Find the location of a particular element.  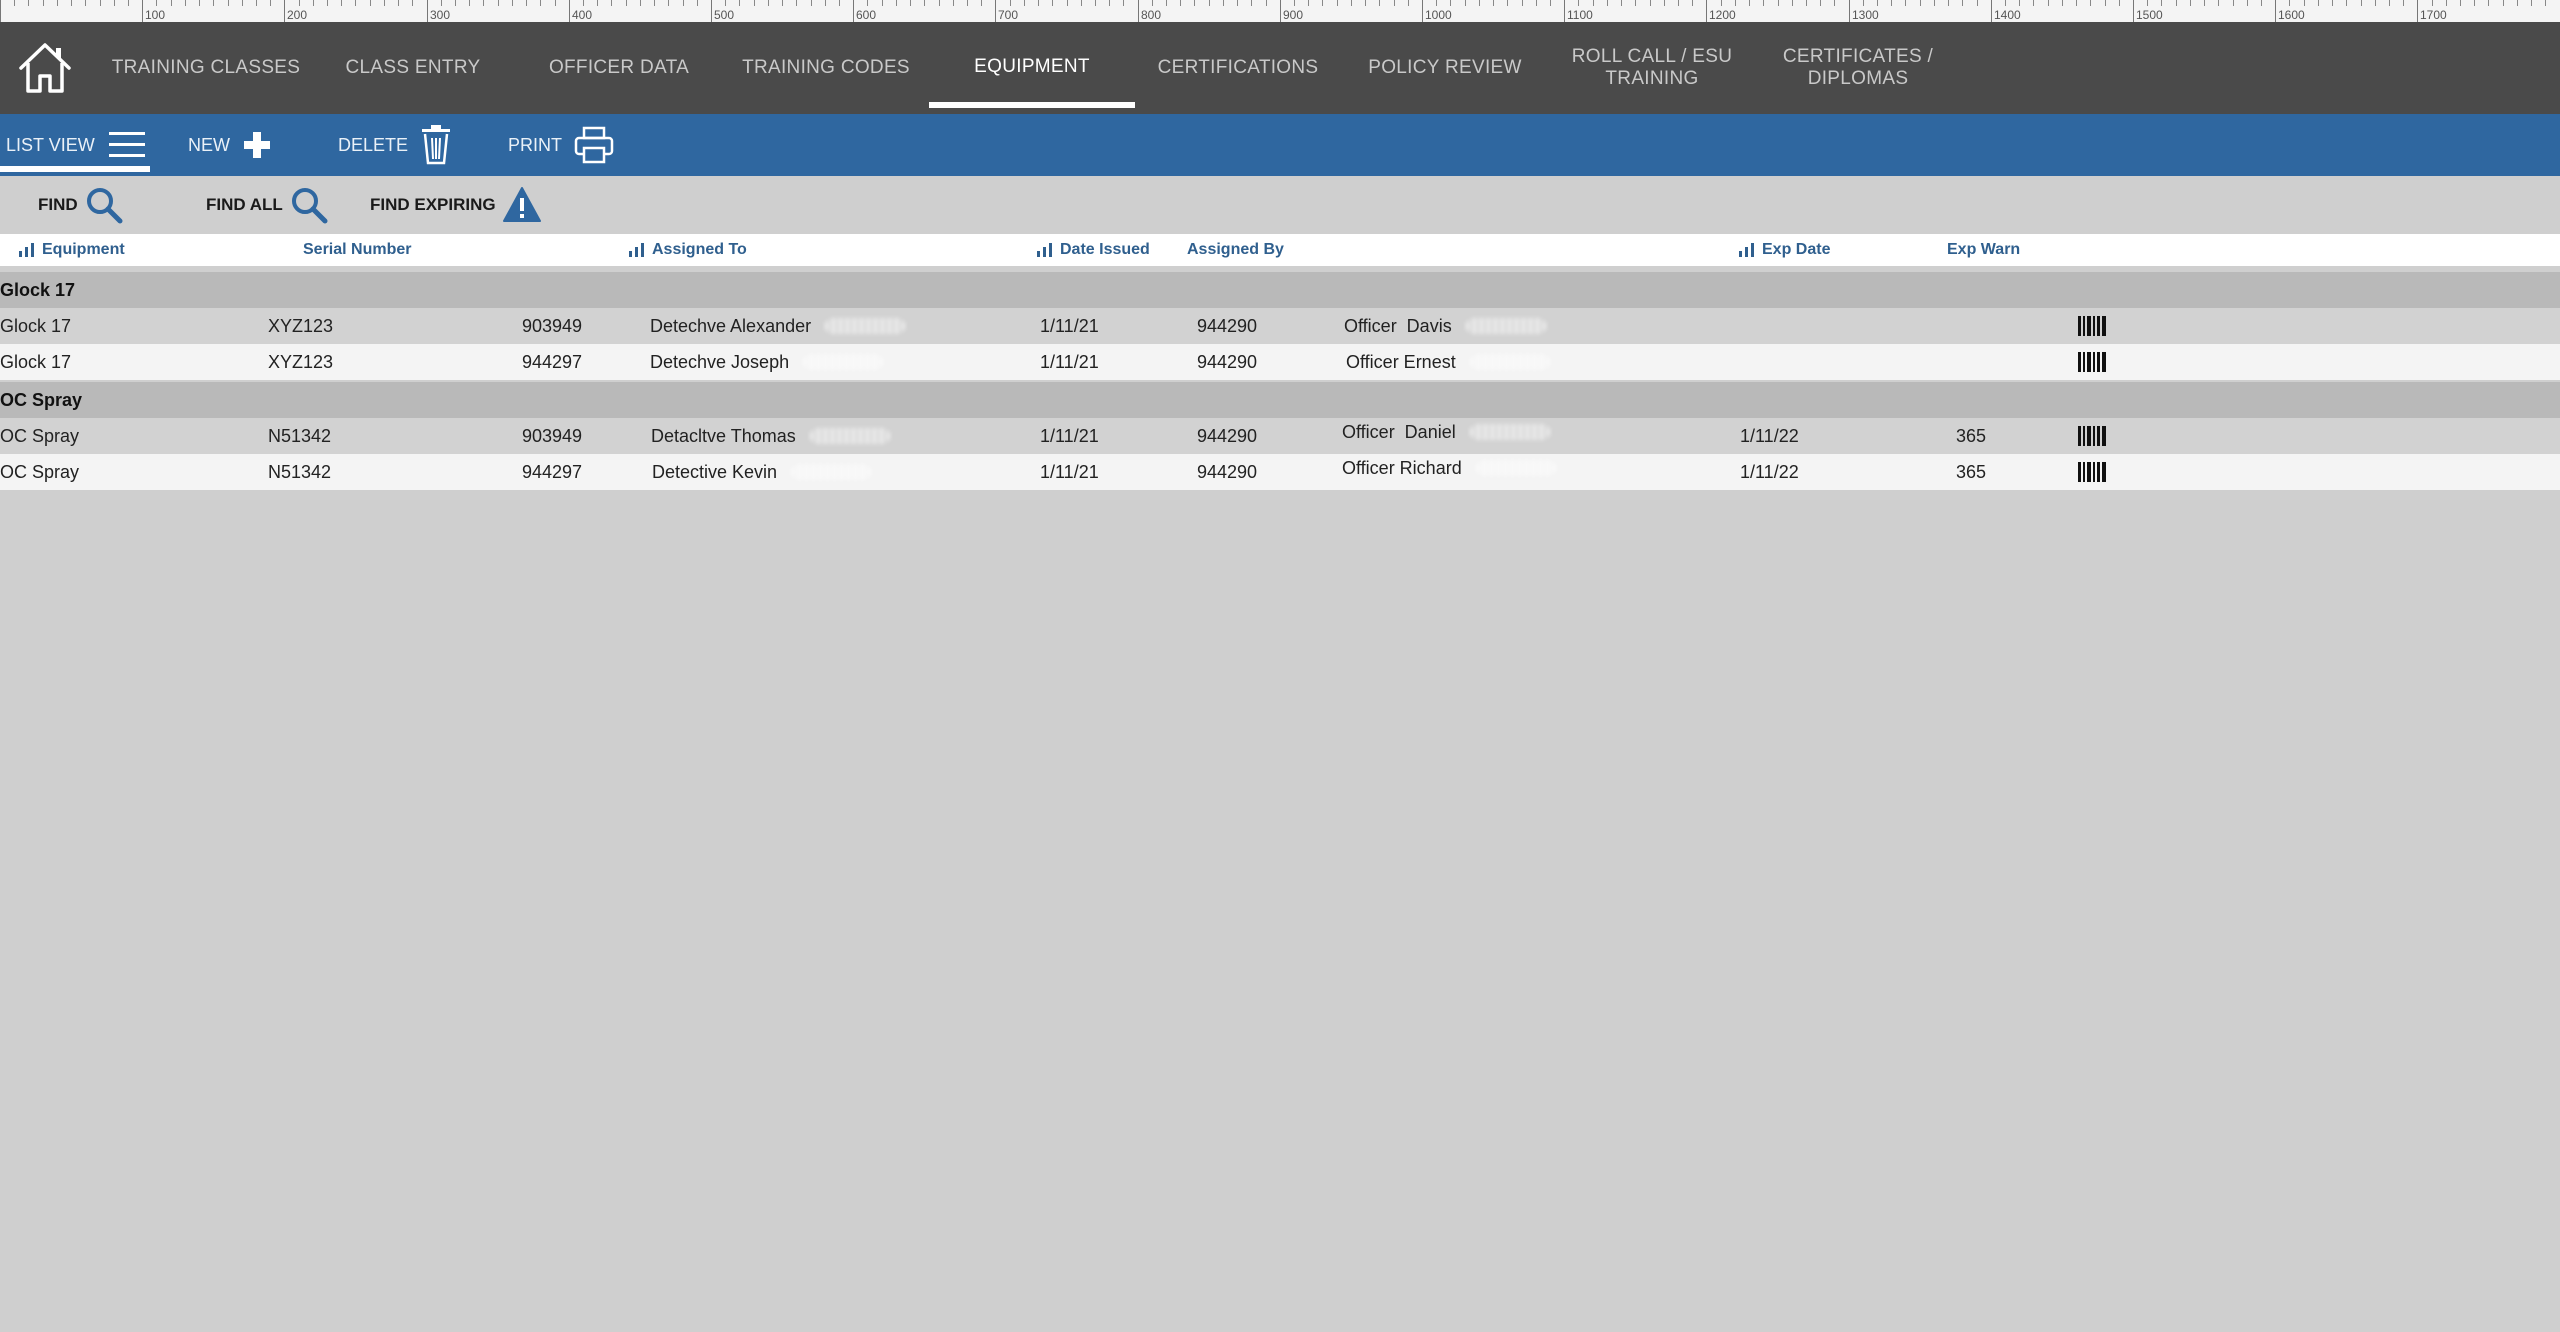

column-header-serial-number: Serial Number is located at coordinates (357, 250).